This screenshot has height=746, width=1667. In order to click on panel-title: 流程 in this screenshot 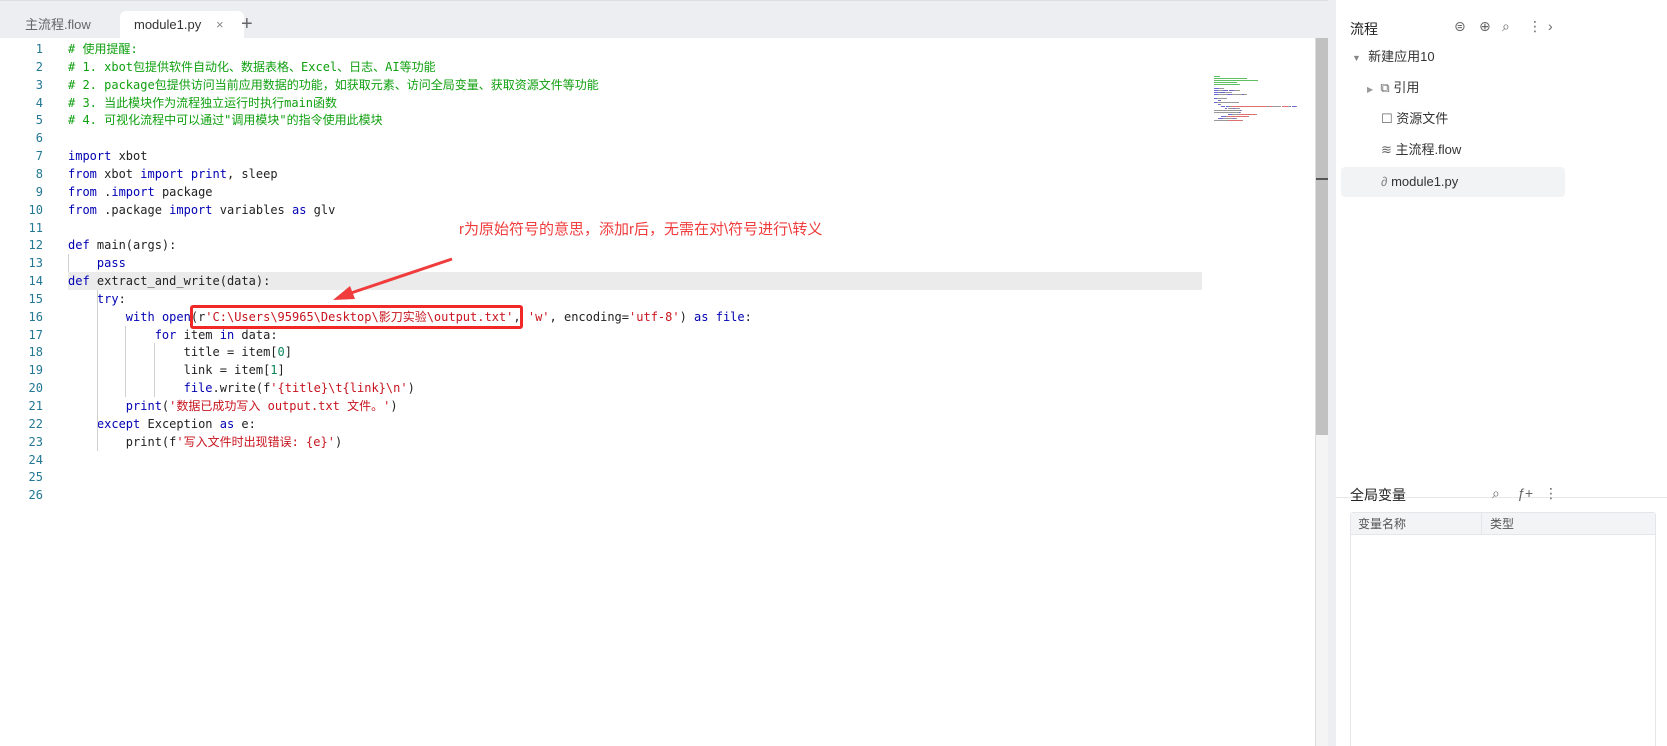, I will do `click(1364, 29)`.